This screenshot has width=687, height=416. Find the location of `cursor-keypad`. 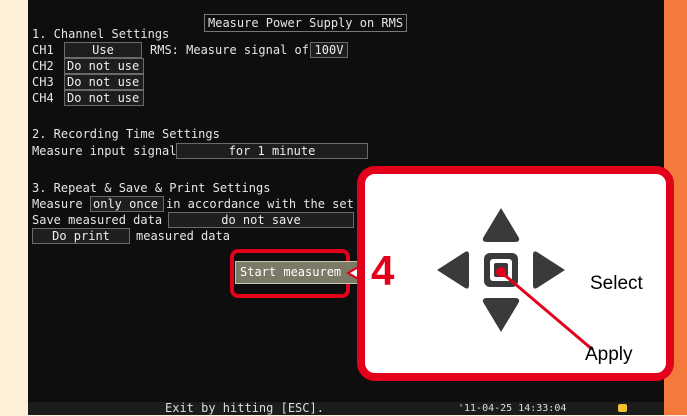

cursor-keypad is located at coordinates (515, 279).